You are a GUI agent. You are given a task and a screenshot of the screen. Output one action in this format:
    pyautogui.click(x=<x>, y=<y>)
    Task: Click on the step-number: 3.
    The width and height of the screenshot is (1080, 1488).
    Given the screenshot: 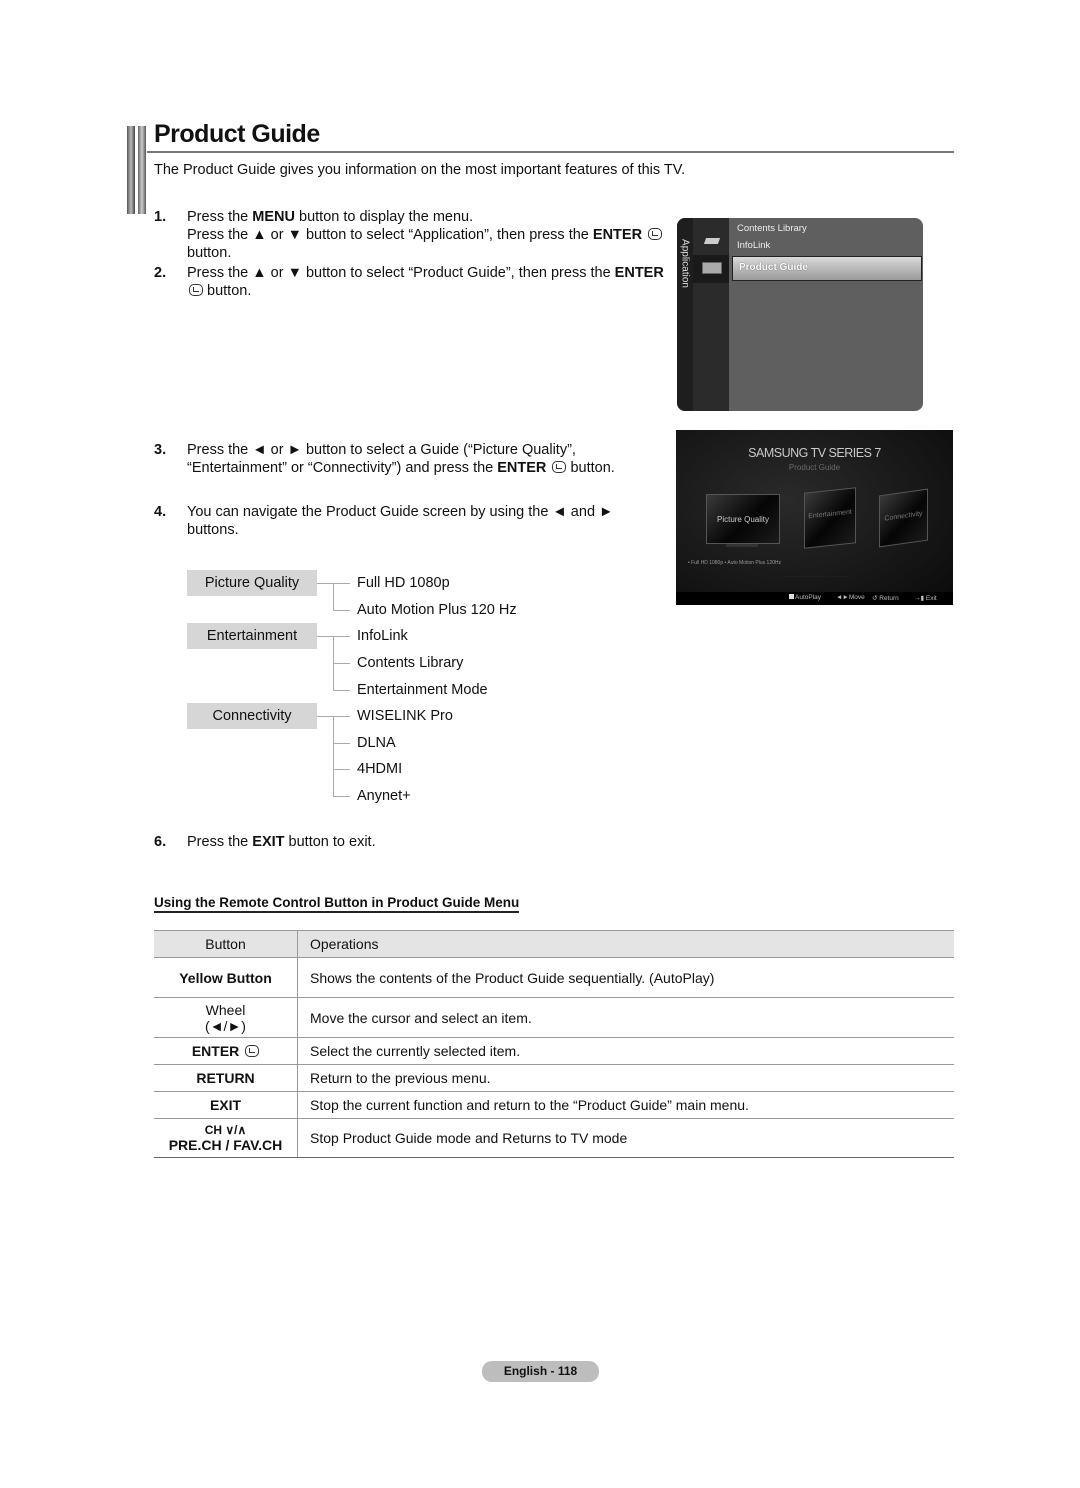 What is the action you would take?
    pyautogui.click(x=160, y=450)
    